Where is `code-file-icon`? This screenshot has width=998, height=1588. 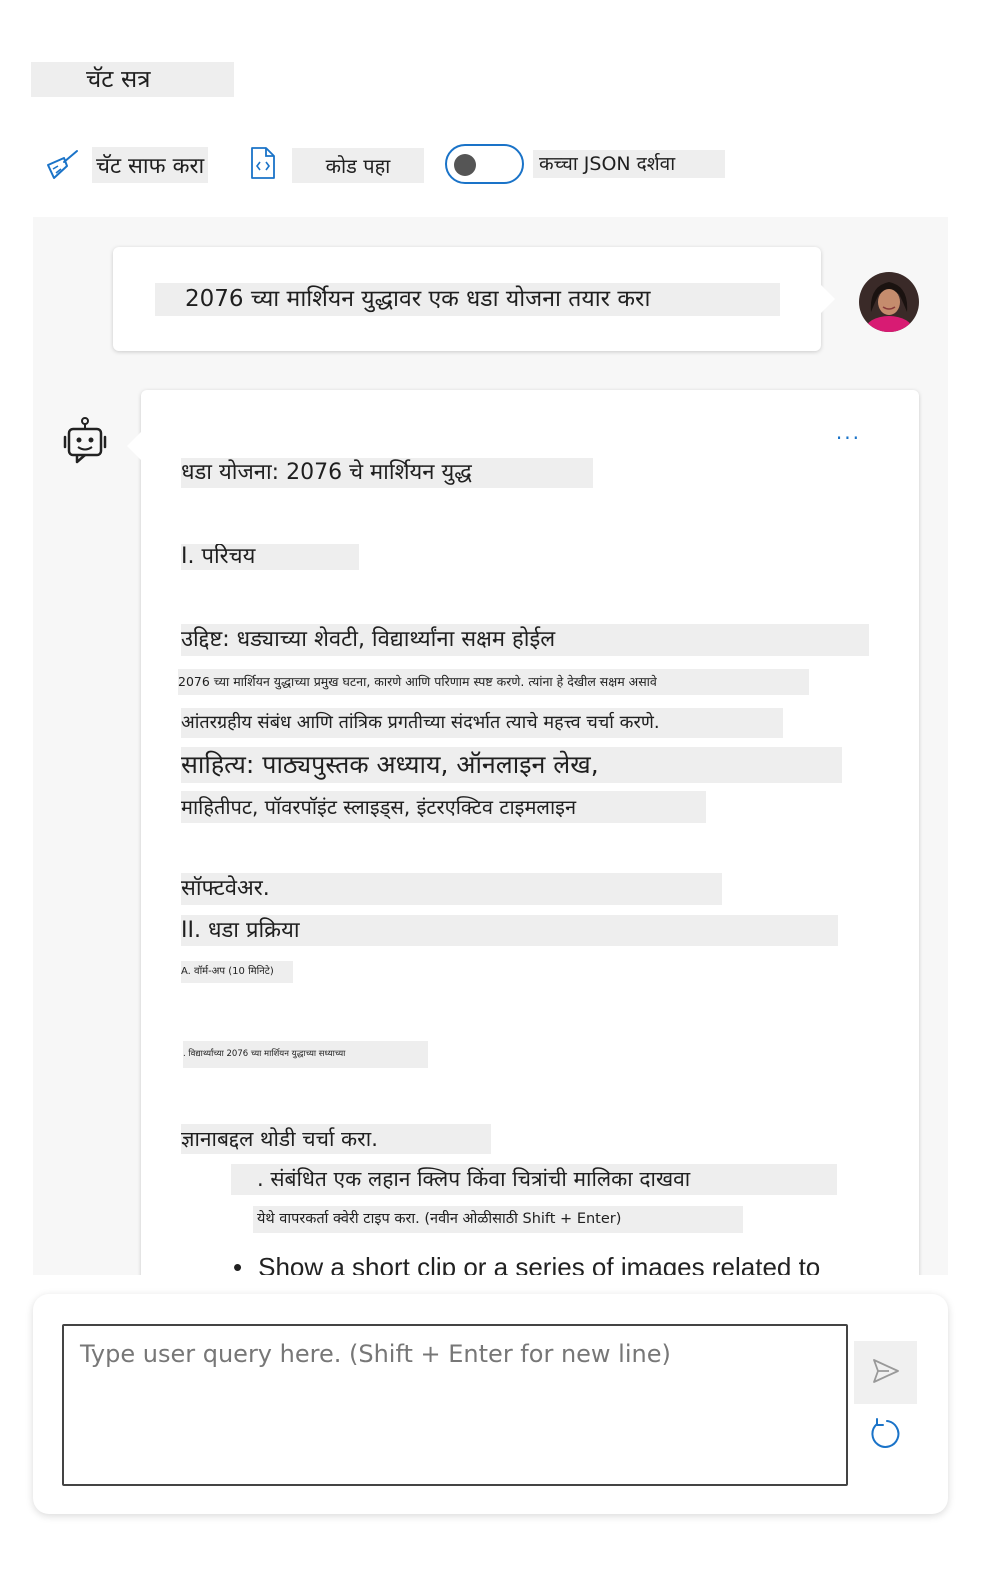
code-file-icon is located at coordinates (263, 165).